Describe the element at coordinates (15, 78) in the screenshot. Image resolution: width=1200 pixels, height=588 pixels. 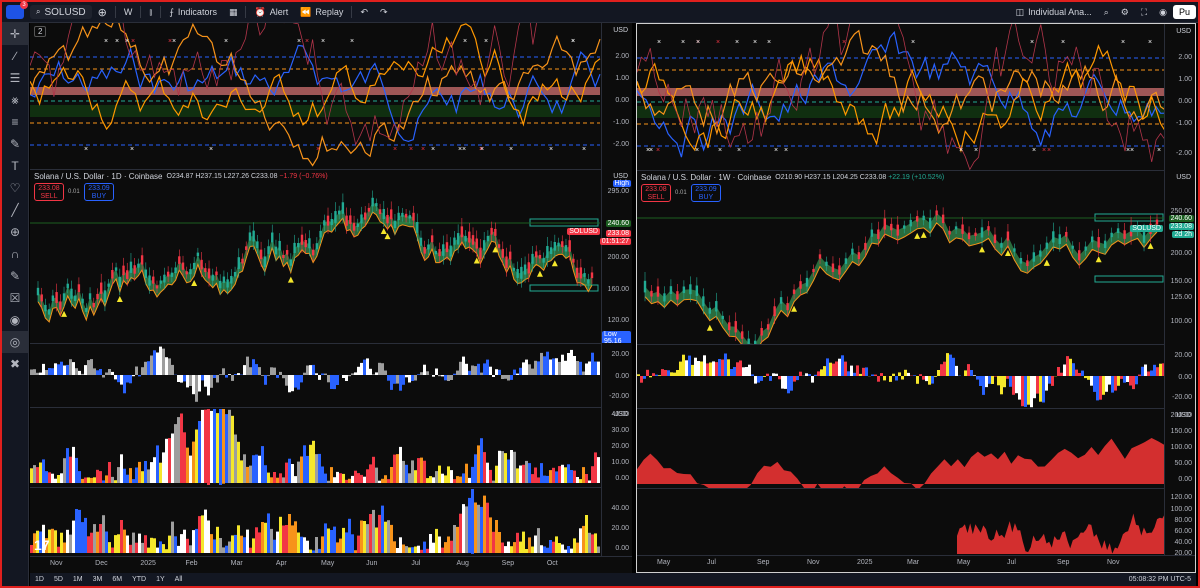
I see `horizontal-lines-icon: ☰` at that location.